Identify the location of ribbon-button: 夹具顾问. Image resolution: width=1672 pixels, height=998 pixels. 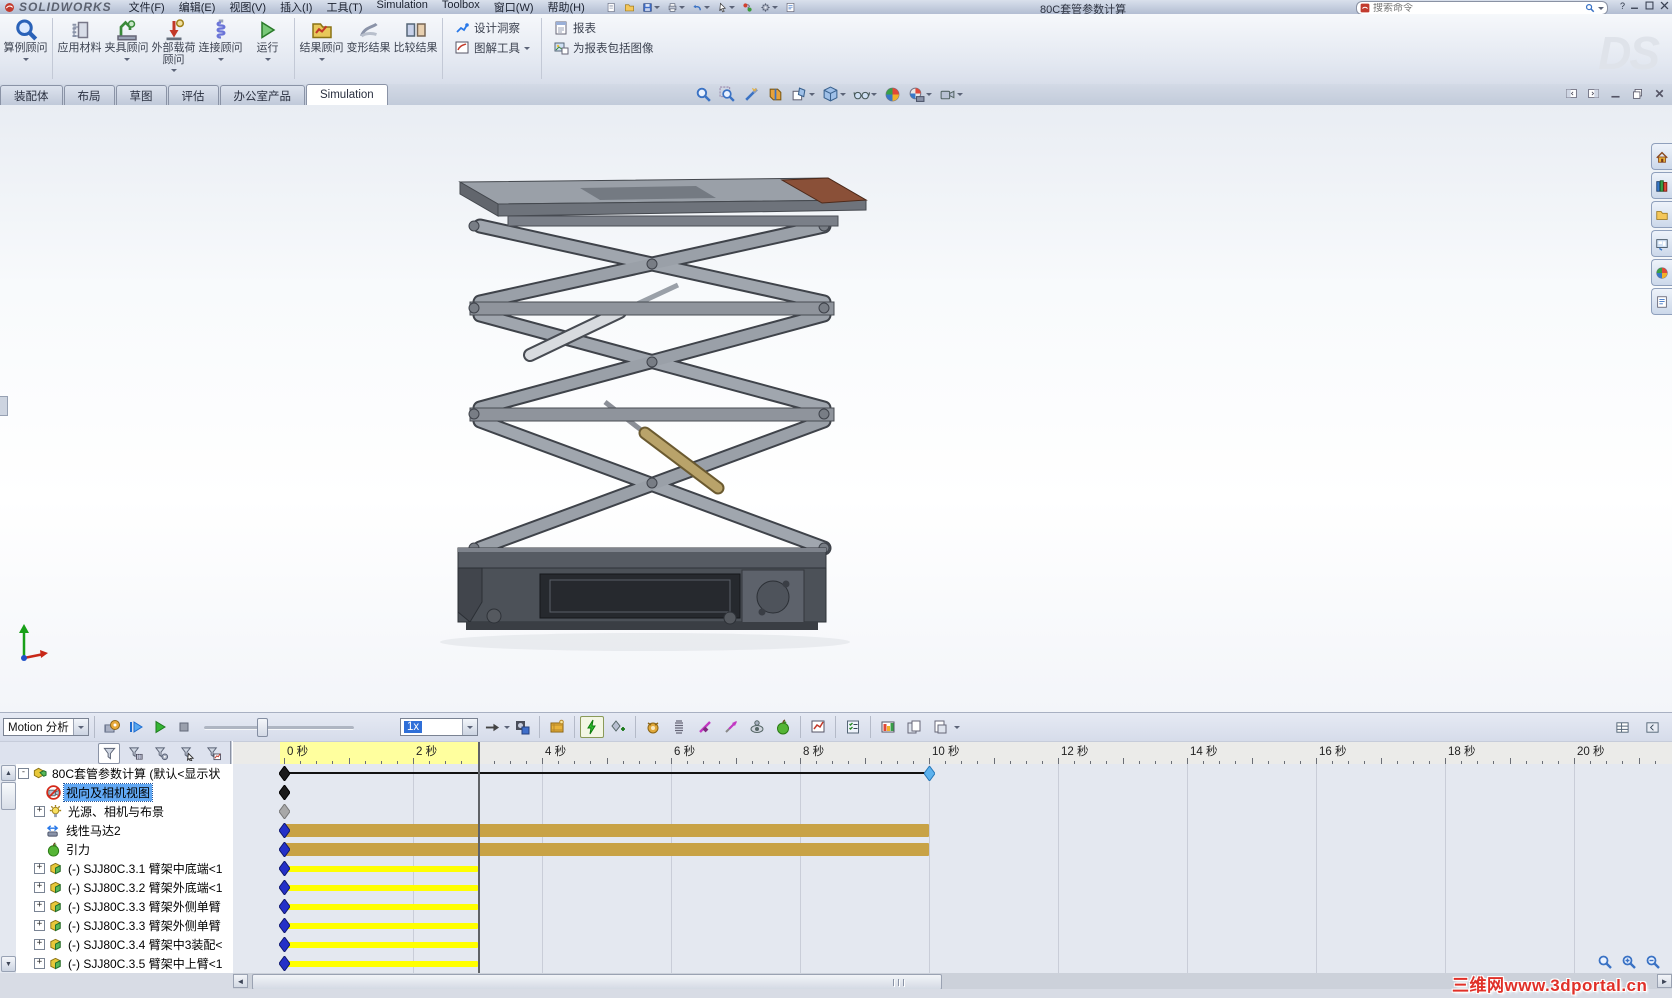
(126, 48).